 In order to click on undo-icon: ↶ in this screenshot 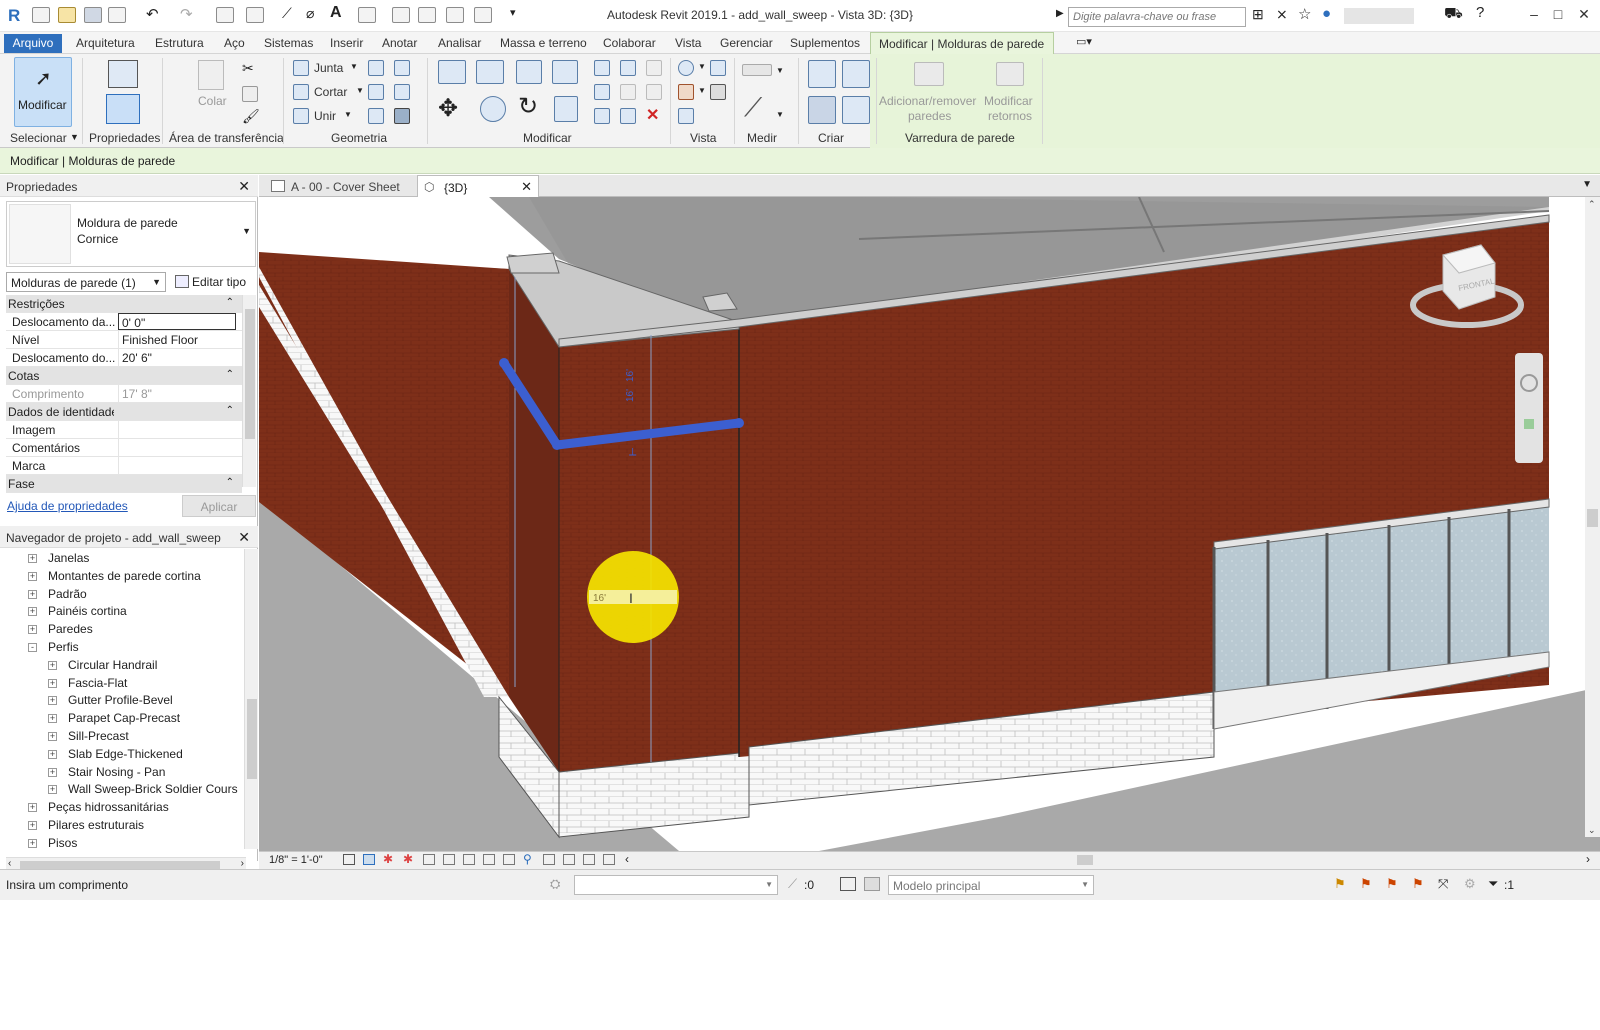, I will do `click(152, 14)`.